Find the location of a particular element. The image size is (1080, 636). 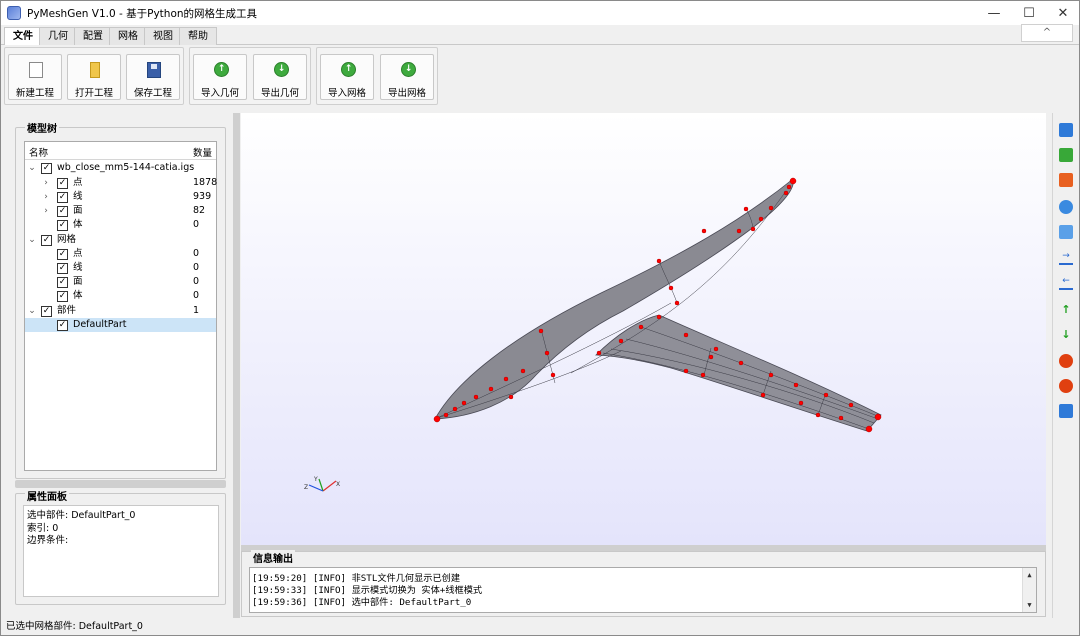

ribbon-collapse-button: ^ is located at coordinates (1047, 33).